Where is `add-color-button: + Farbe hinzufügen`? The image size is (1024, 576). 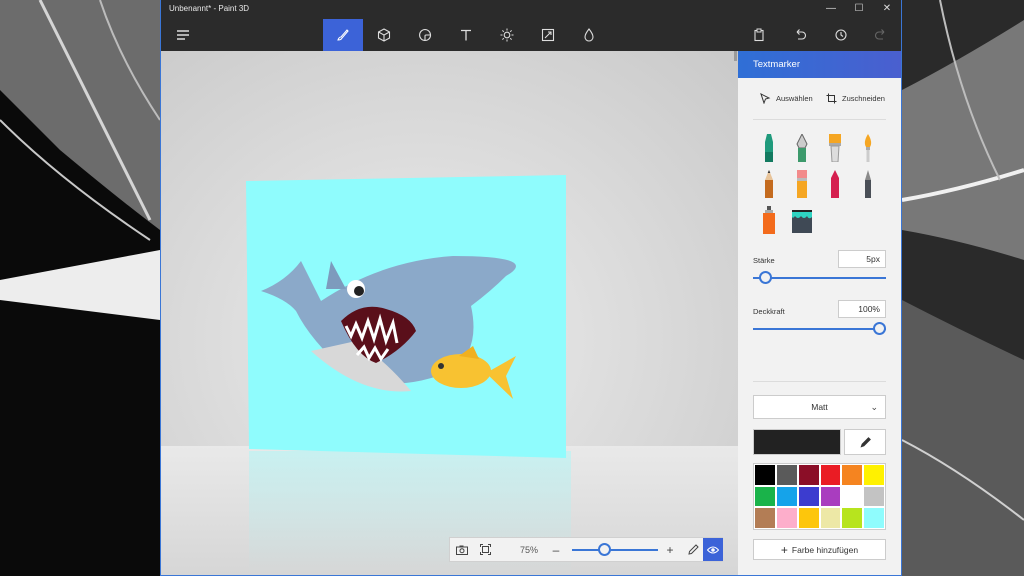 add-color-button: + Farbe hinzufügen is located at coordinates (819, 549).